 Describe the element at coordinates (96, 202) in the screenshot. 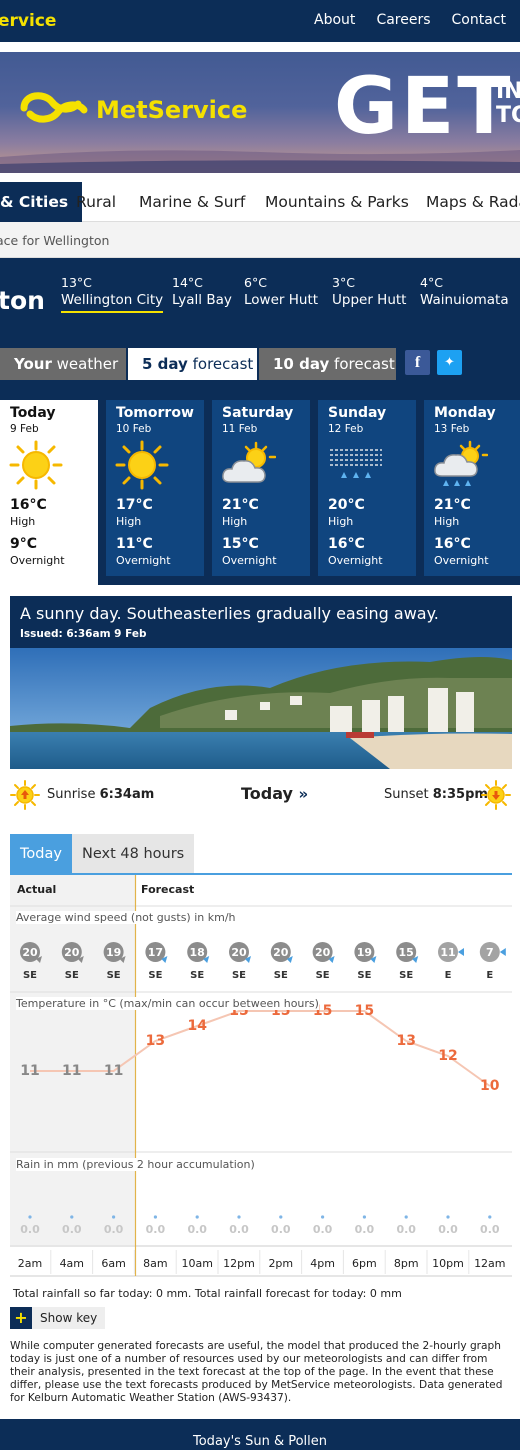

I see `tab-rural: Rural` at that location.